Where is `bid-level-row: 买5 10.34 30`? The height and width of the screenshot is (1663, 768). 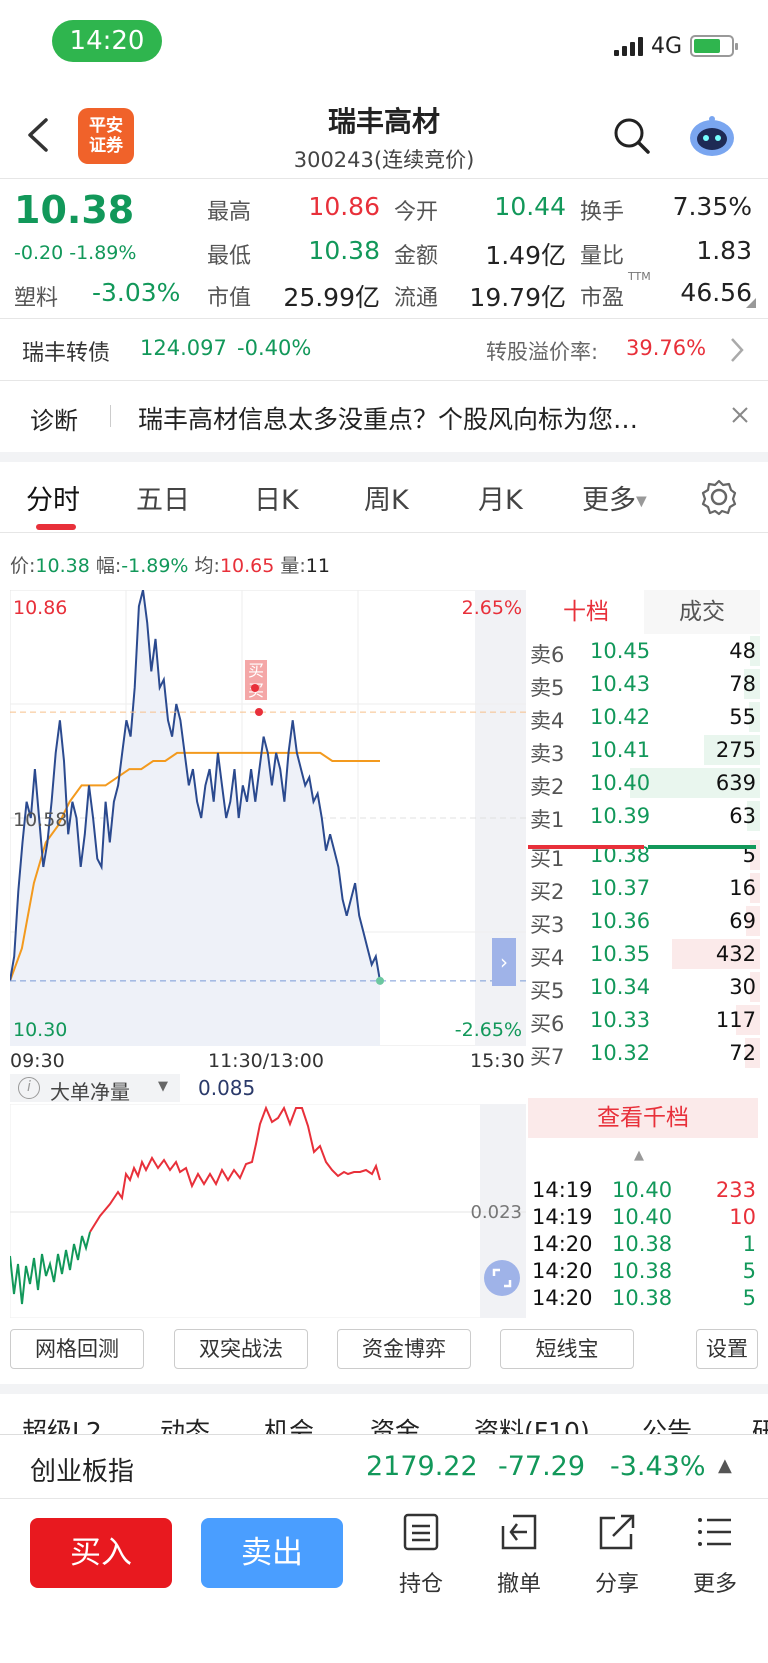
bid-level-row: 买5 10.34 30 is located at coordinates (645, 987).